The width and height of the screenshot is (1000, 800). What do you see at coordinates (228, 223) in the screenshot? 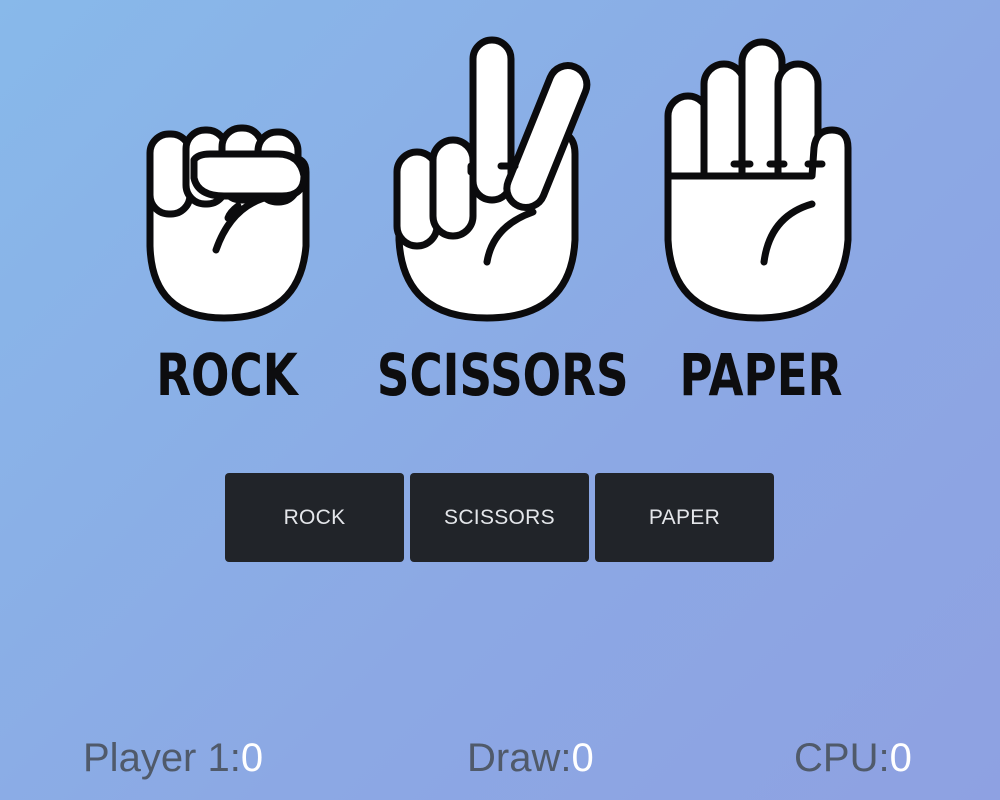
I see `fist-icon` at bounding box center [228, 223].